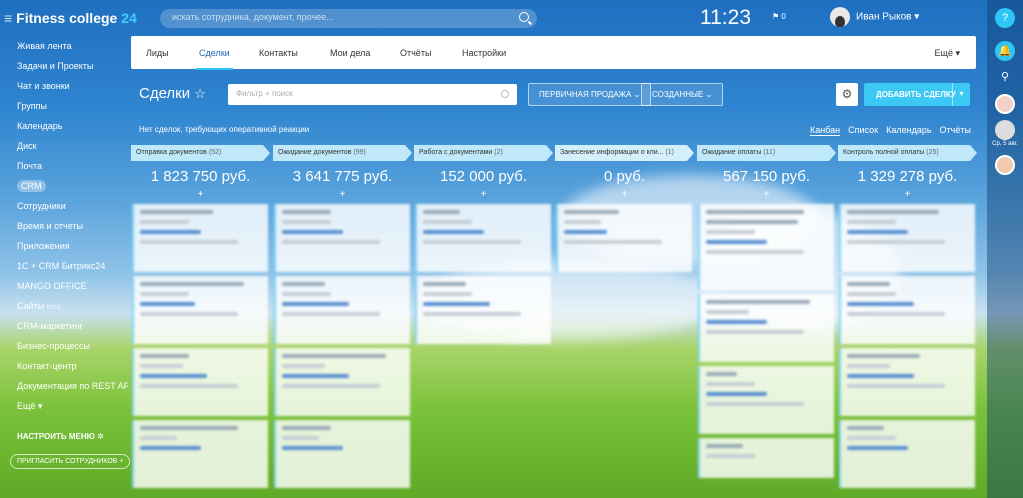  Describe the element at coordinates (64, 150) in the screenshot. I see `menu-item-disk: Диск` at that location.